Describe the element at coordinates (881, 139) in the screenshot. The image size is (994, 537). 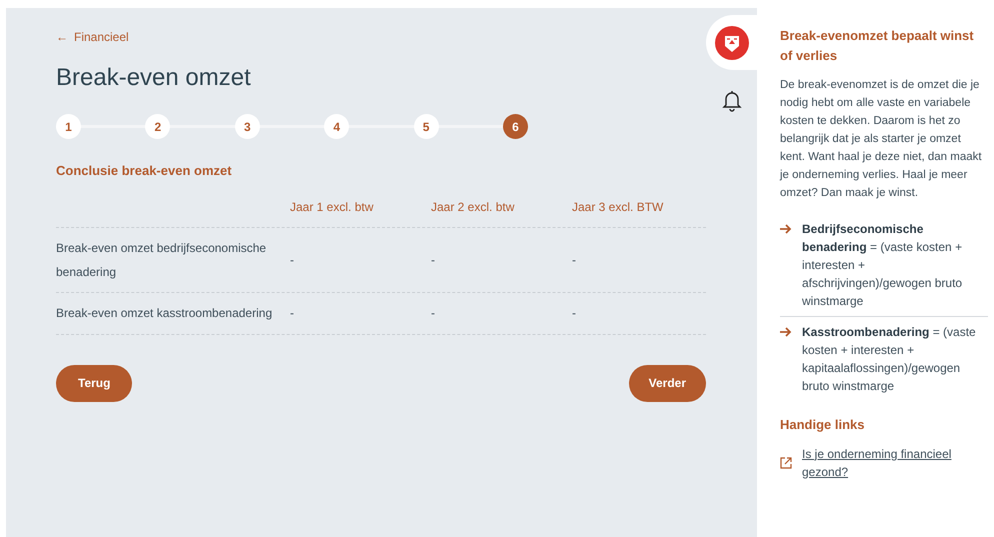
I see `sidebar-intro: De break-evenomzet is de omzet die je nodig hebt om alle vaste en variabele kosten te dekken. Daarom is het zo belangrijk dat je als starter je omzet kent. Want haal je deze niet, dan maakt je onderneming verlies. Haal je meer omzet? Dan maak je winst.` at that location.